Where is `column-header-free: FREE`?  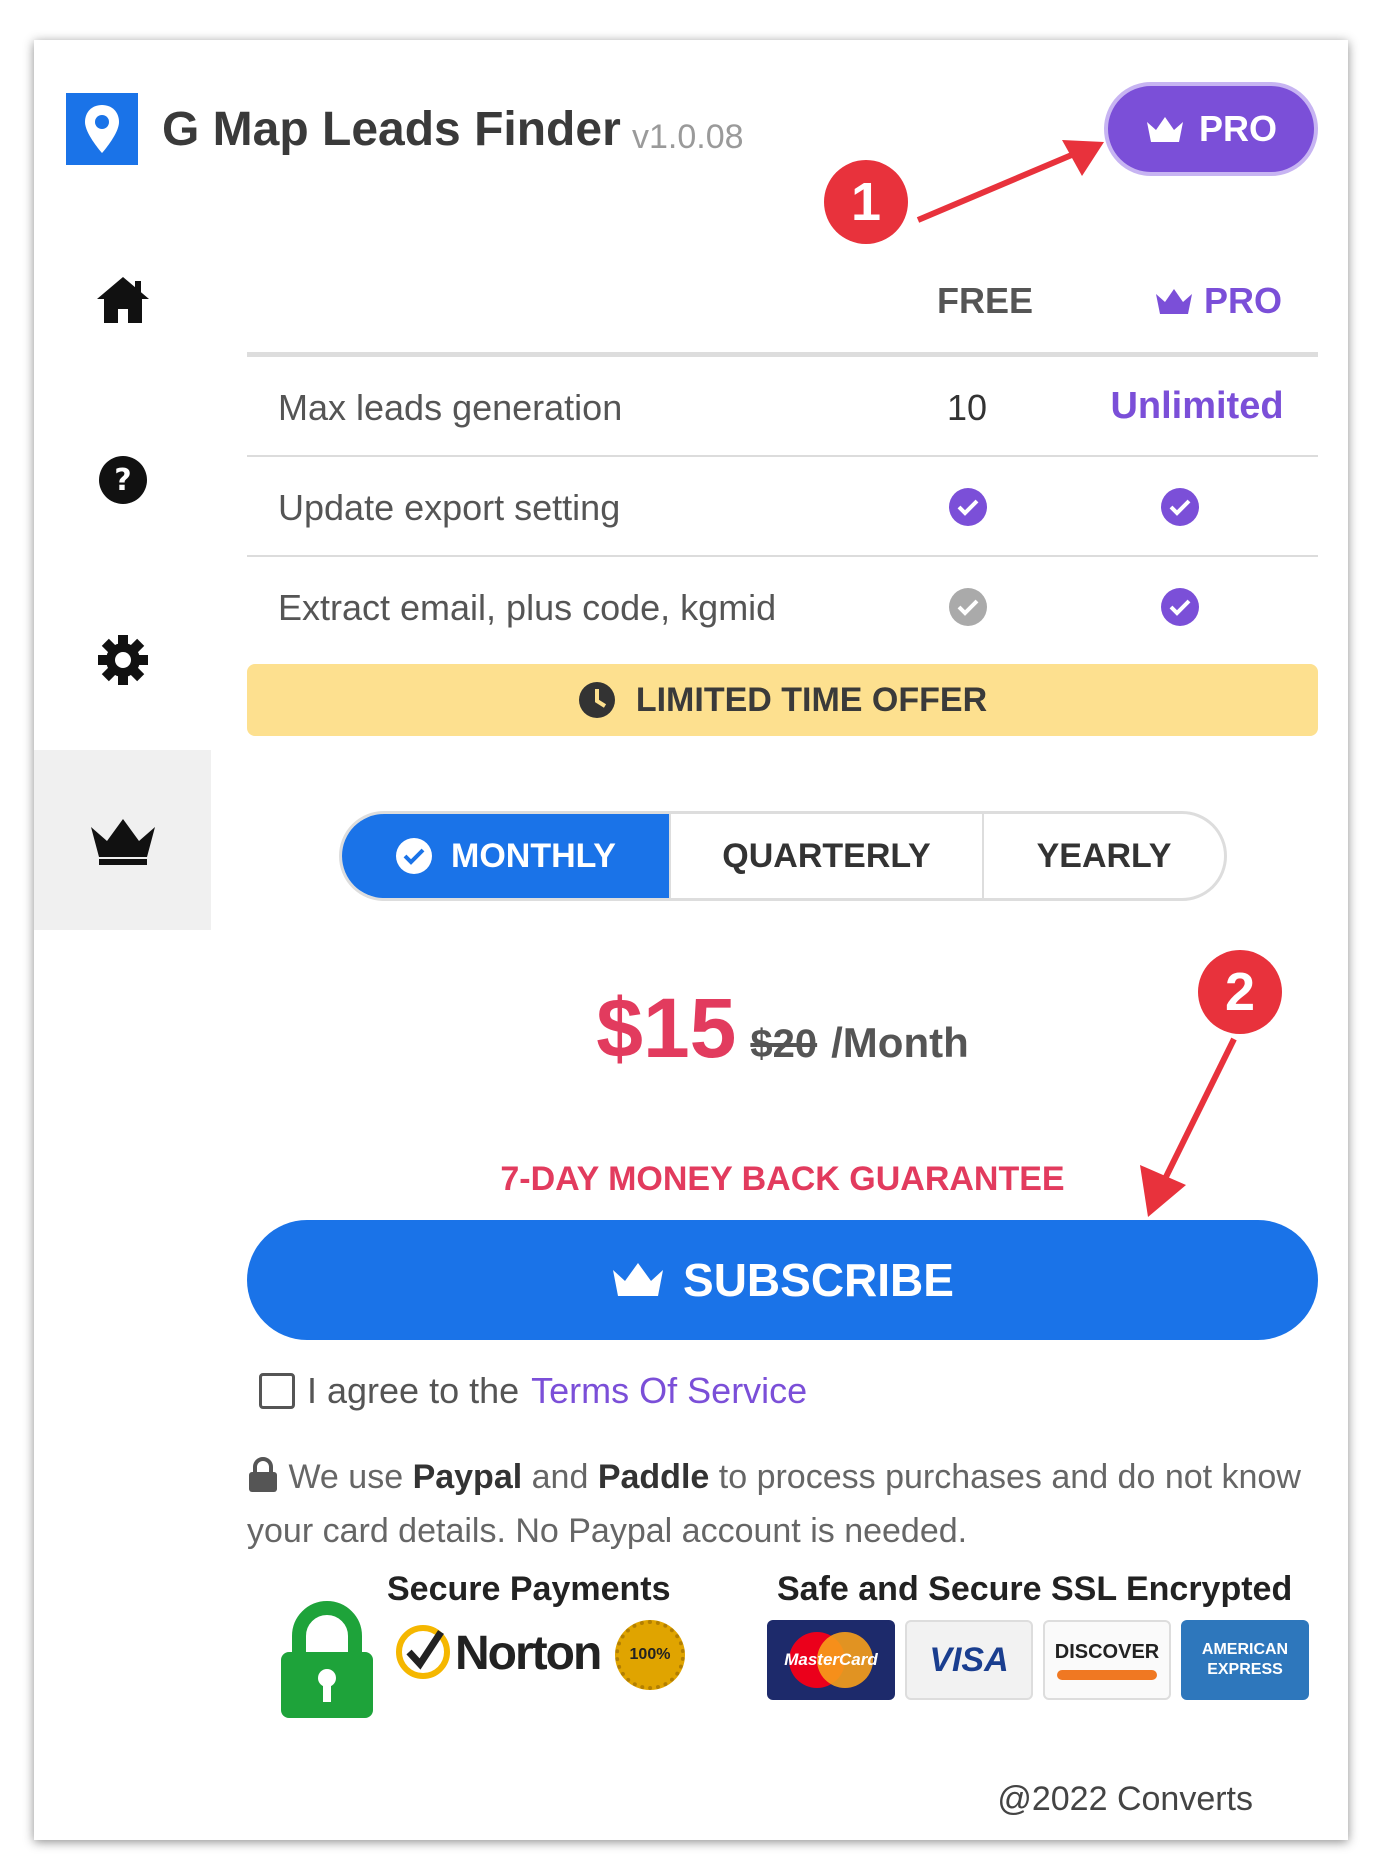 column-header-free: FREE is located at coordinates (985, 300).